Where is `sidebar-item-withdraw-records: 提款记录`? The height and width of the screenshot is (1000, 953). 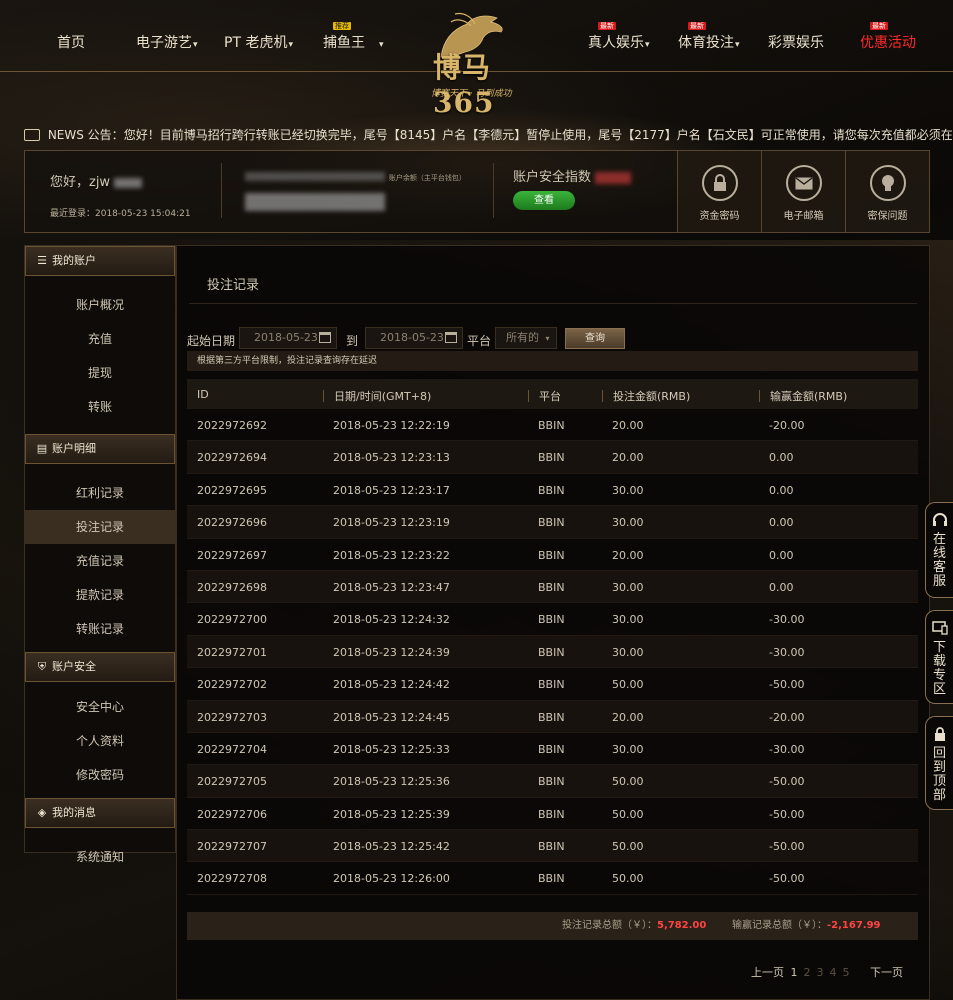
sidebar-item-withdraw-records: 提款记录 is located at coordinates (100, 595).